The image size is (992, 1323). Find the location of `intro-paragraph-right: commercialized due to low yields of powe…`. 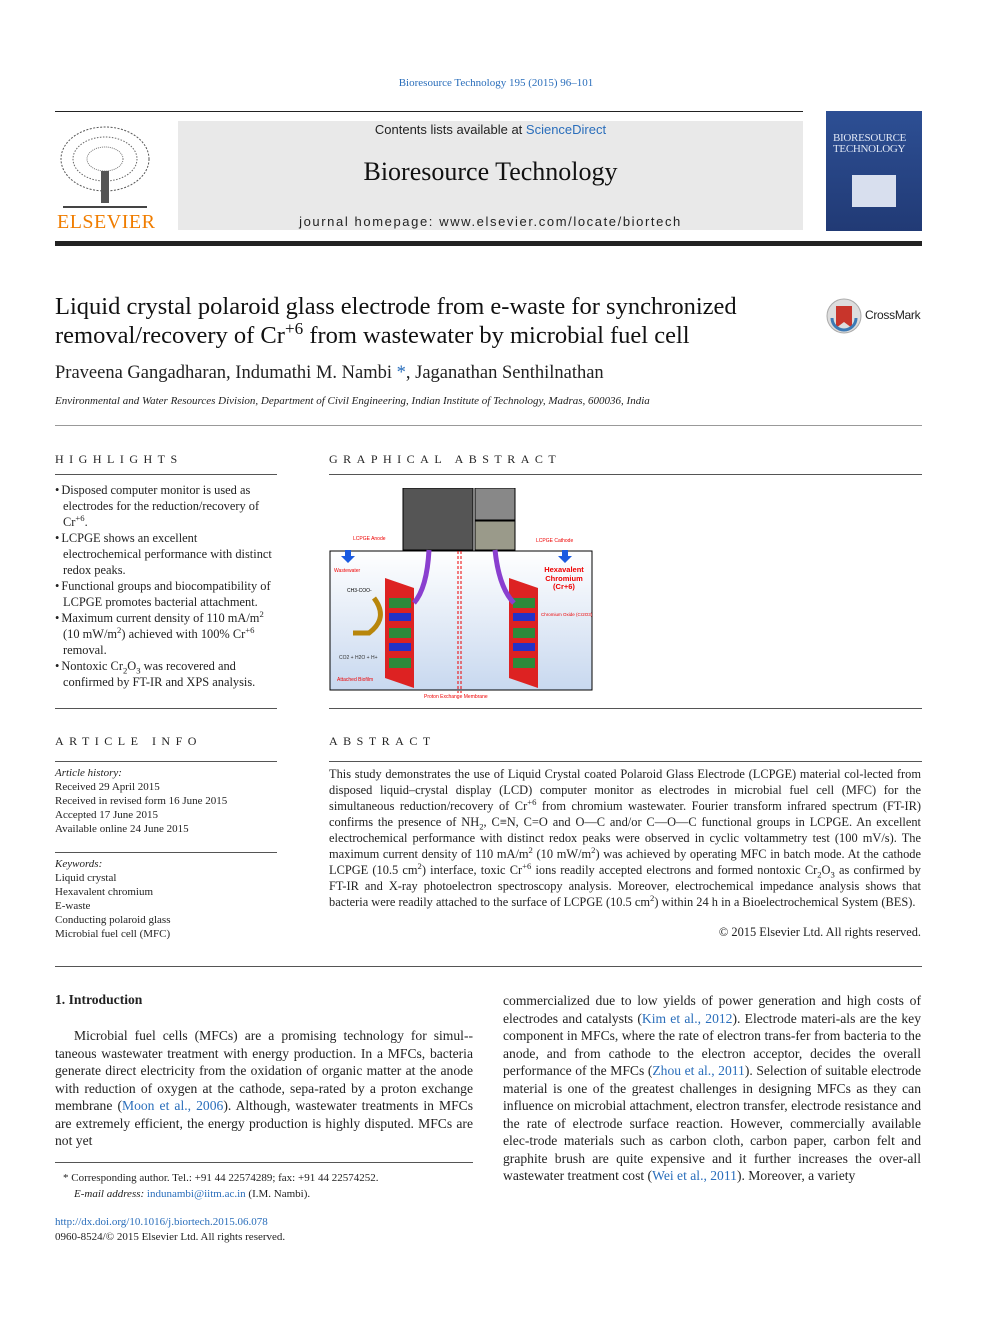

intro-paragraph-right: commercialized due to low yields of powe… is located at coordinates (712, 1088).